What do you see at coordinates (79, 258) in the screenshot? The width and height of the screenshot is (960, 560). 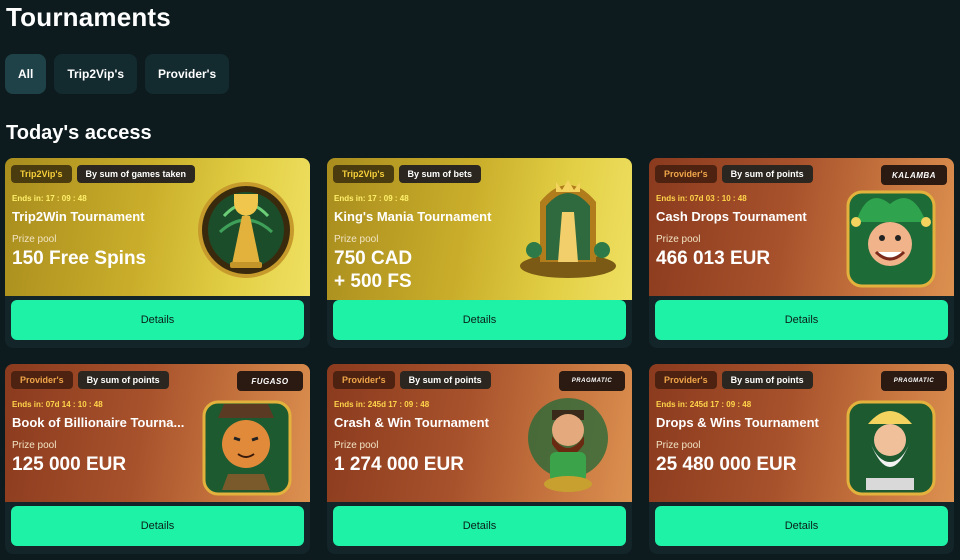 I see `prize-pool-value: 150 Free Spins` at bounding box center [79, 258].